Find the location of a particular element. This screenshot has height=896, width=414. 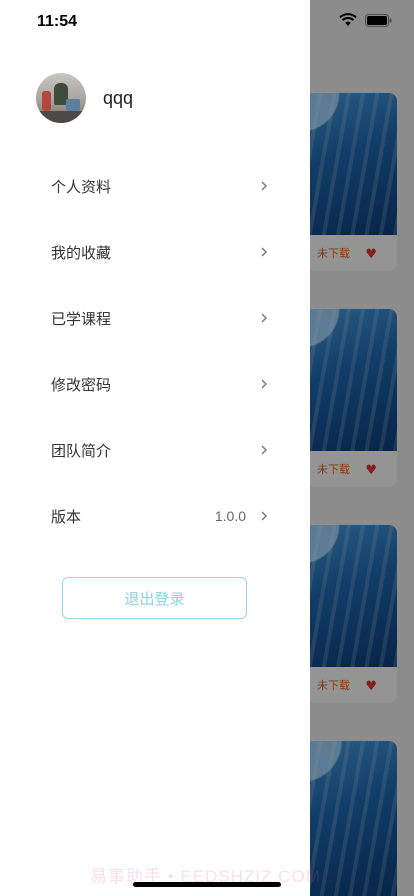

menu-item-version: 版本 1.0.0 is located at coordinates (155, 516).